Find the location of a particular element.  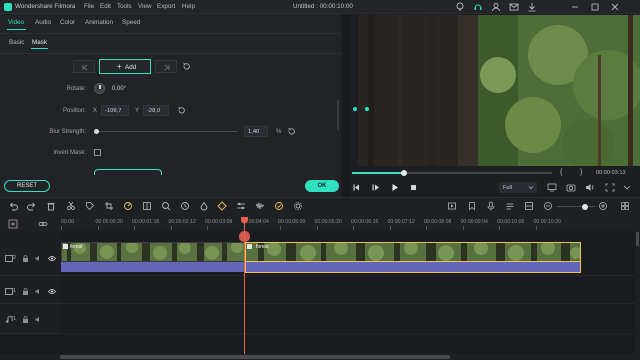

add-track-icon is located at coordinates (13, 224).